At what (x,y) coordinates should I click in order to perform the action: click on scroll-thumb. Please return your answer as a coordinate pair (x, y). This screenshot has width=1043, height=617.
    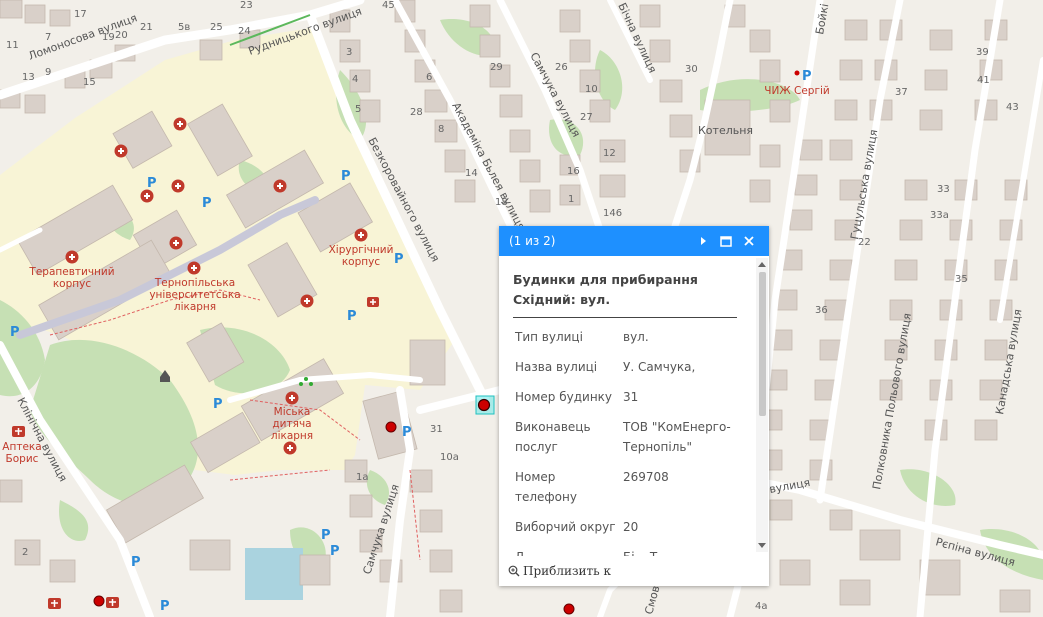
    Looking at the image, I should click on (762, 344).